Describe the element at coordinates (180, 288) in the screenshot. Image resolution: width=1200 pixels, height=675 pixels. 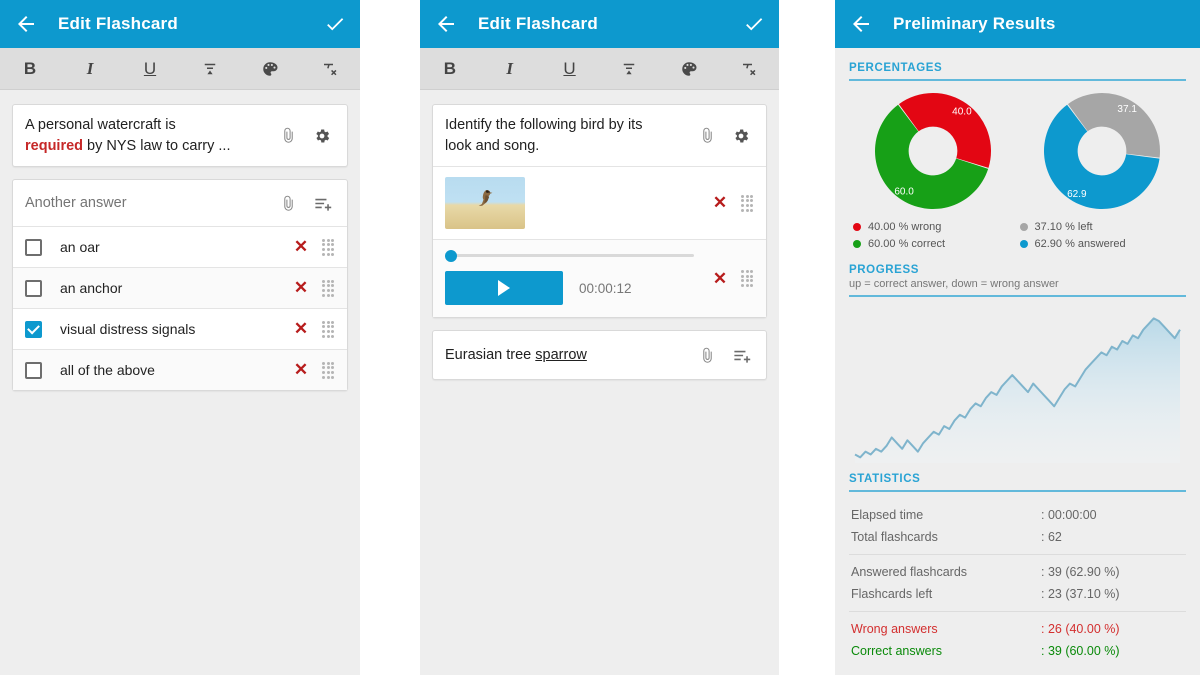
I see `answer-row-1: an anchor ✕` at that location.